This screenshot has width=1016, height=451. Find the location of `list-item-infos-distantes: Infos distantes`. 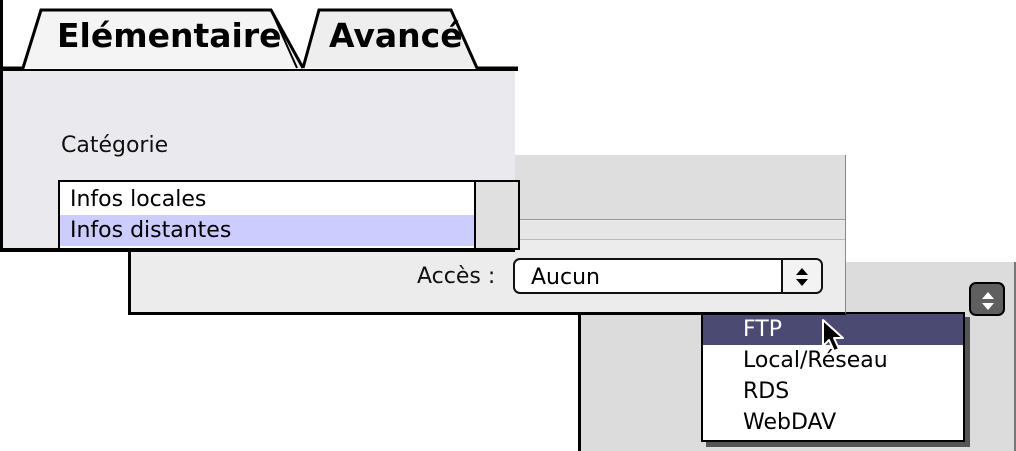

list-item-infos-distantes: Infos distantes is located at coordinates (267, 230).